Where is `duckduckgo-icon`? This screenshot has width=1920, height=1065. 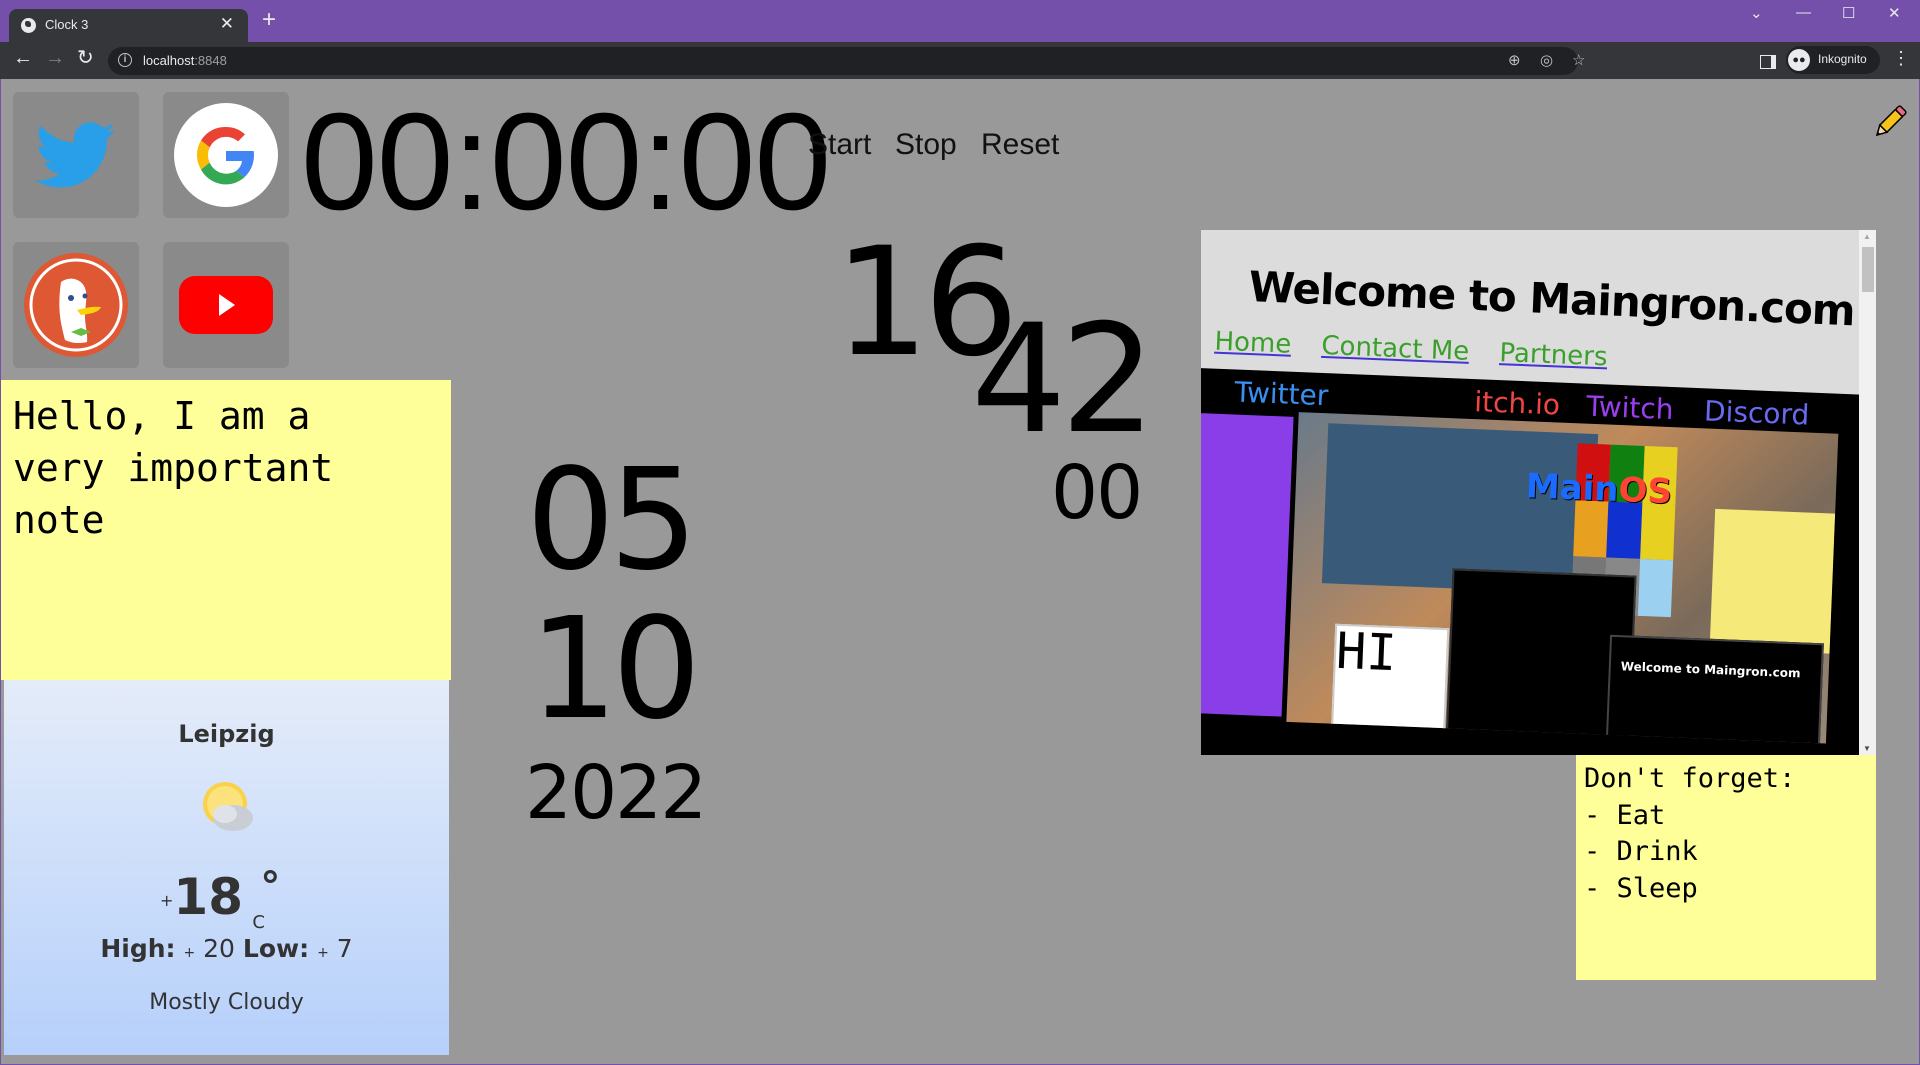
duckduckgo-icon is located at coordinates (76, 305).